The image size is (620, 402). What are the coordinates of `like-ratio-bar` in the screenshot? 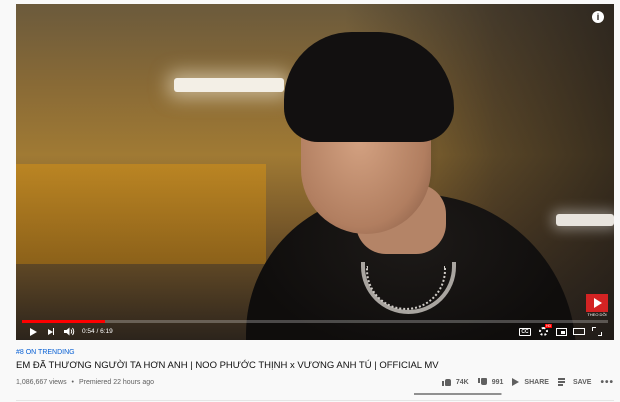 It's located at (458, 394).